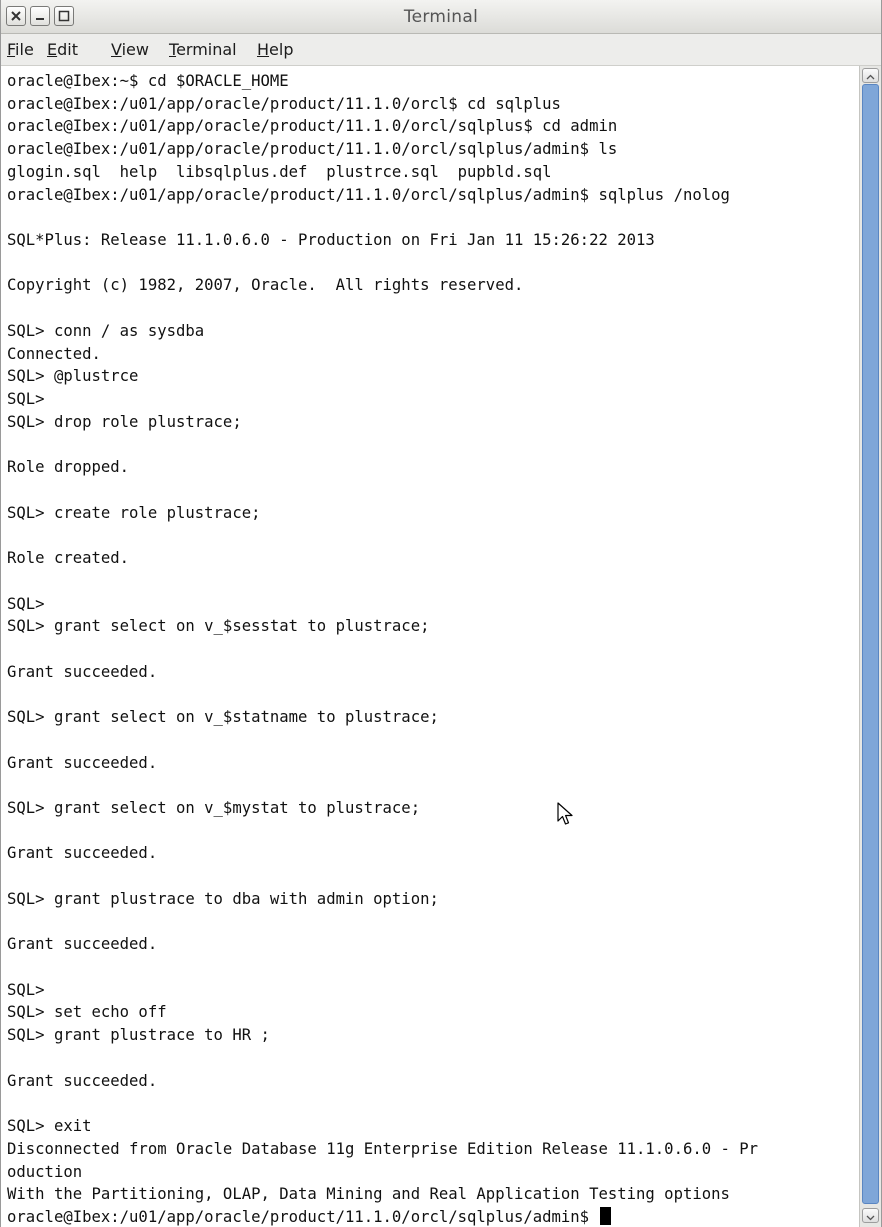  I want to click on vertical-scrollbar, so click(870, 646).